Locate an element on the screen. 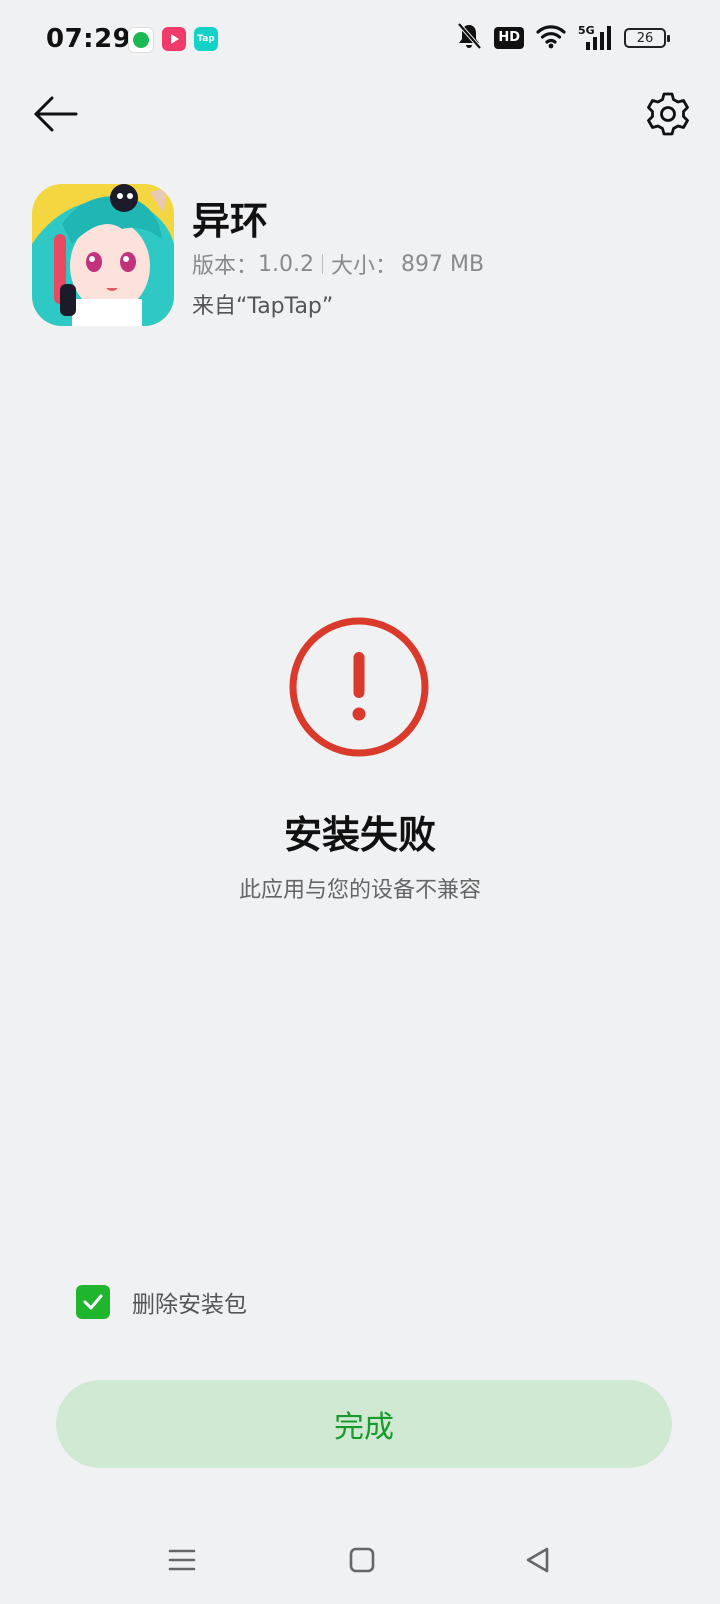 The height and width of the screenshot is (1604, 720). battery-indicator: 26 is located at coordinates (647, 38).